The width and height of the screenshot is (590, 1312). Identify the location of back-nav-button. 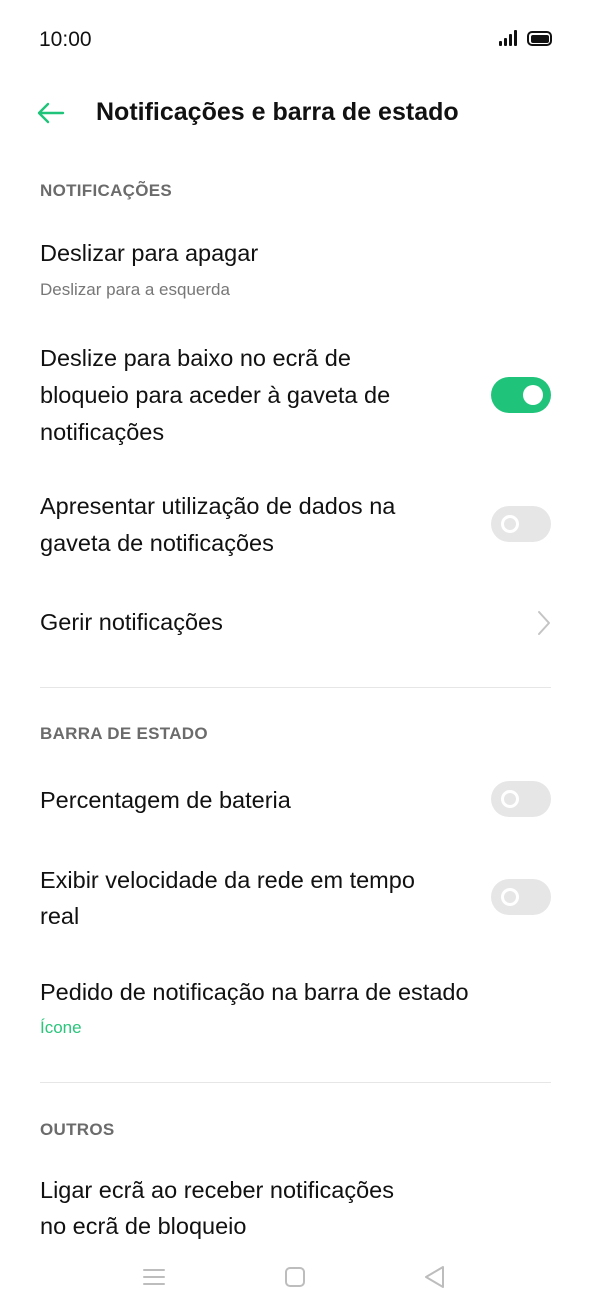
(435, 1277).